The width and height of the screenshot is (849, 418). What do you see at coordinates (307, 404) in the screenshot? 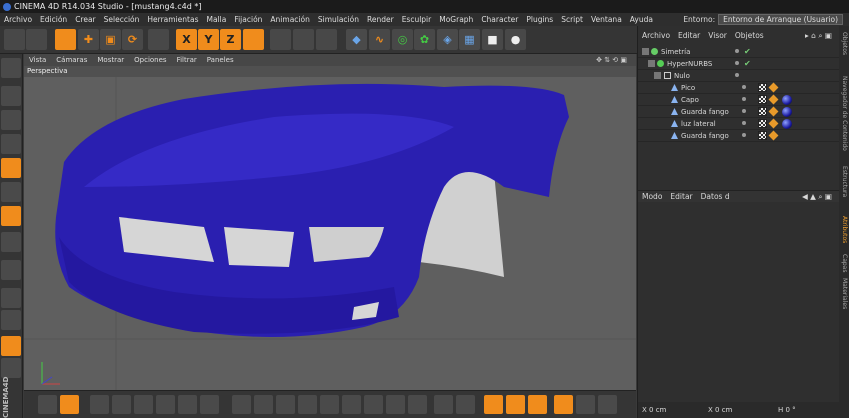
I see `mirror-icon` at bounding box center [307, 404].